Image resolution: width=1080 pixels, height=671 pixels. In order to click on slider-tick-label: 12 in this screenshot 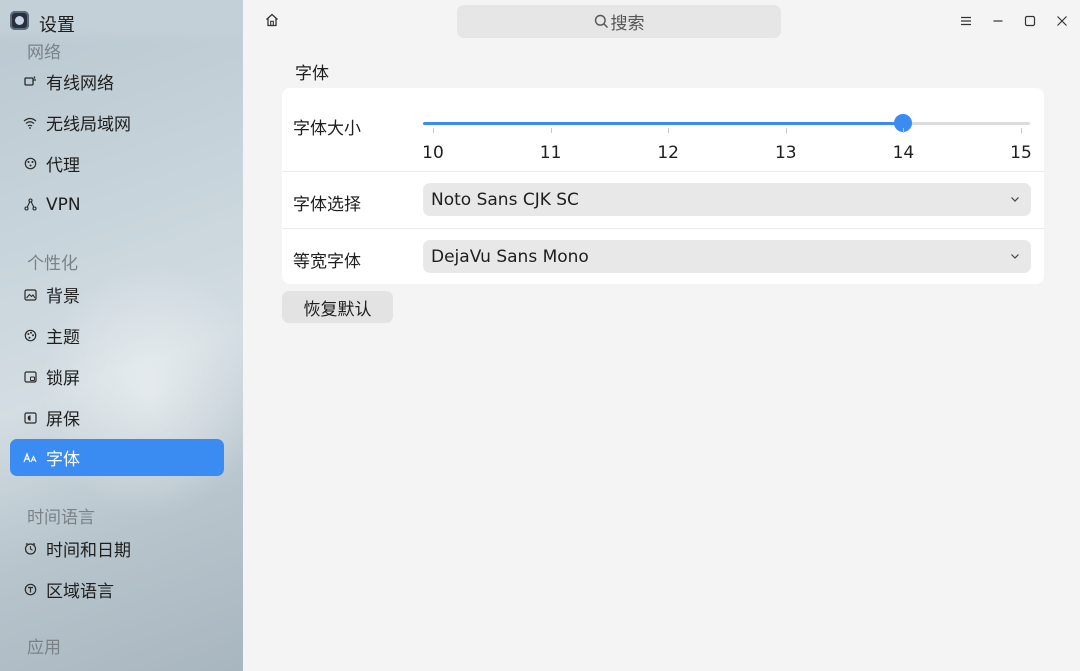, I will do `click(668, 153)`.